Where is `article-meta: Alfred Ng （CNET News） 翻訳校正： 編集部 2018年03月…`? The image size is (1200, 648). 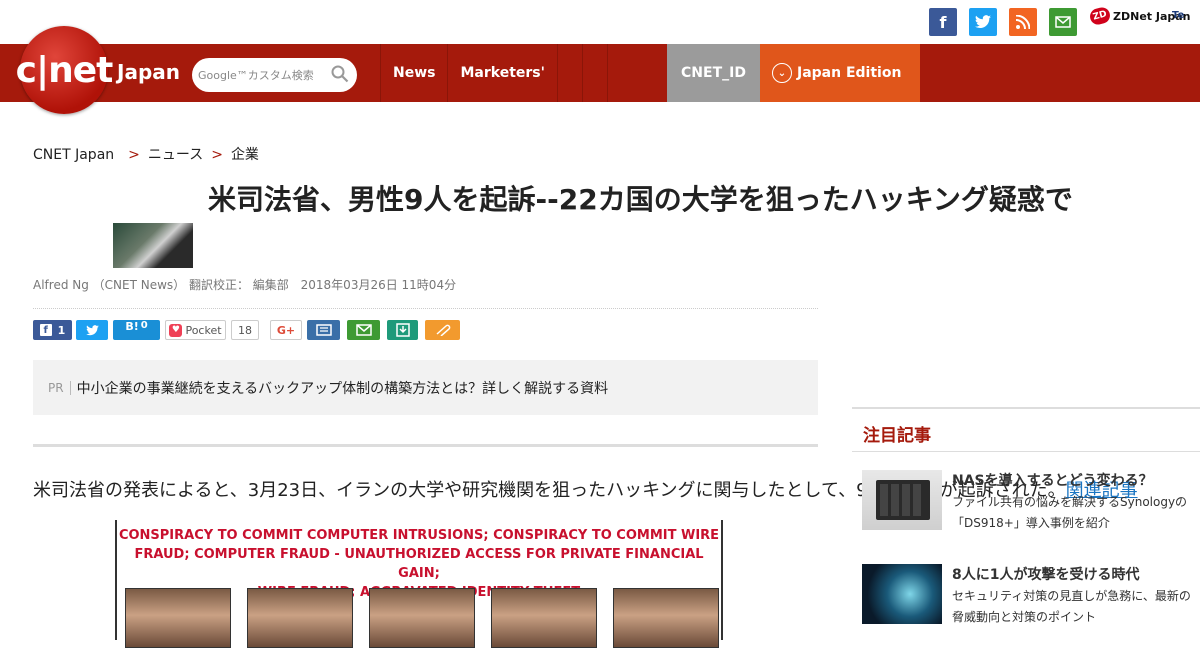 article-meta: Alfred Ng （CNET News） 翻訳校正： 編集部 2018年03月… is located at coordinates (244, 284).